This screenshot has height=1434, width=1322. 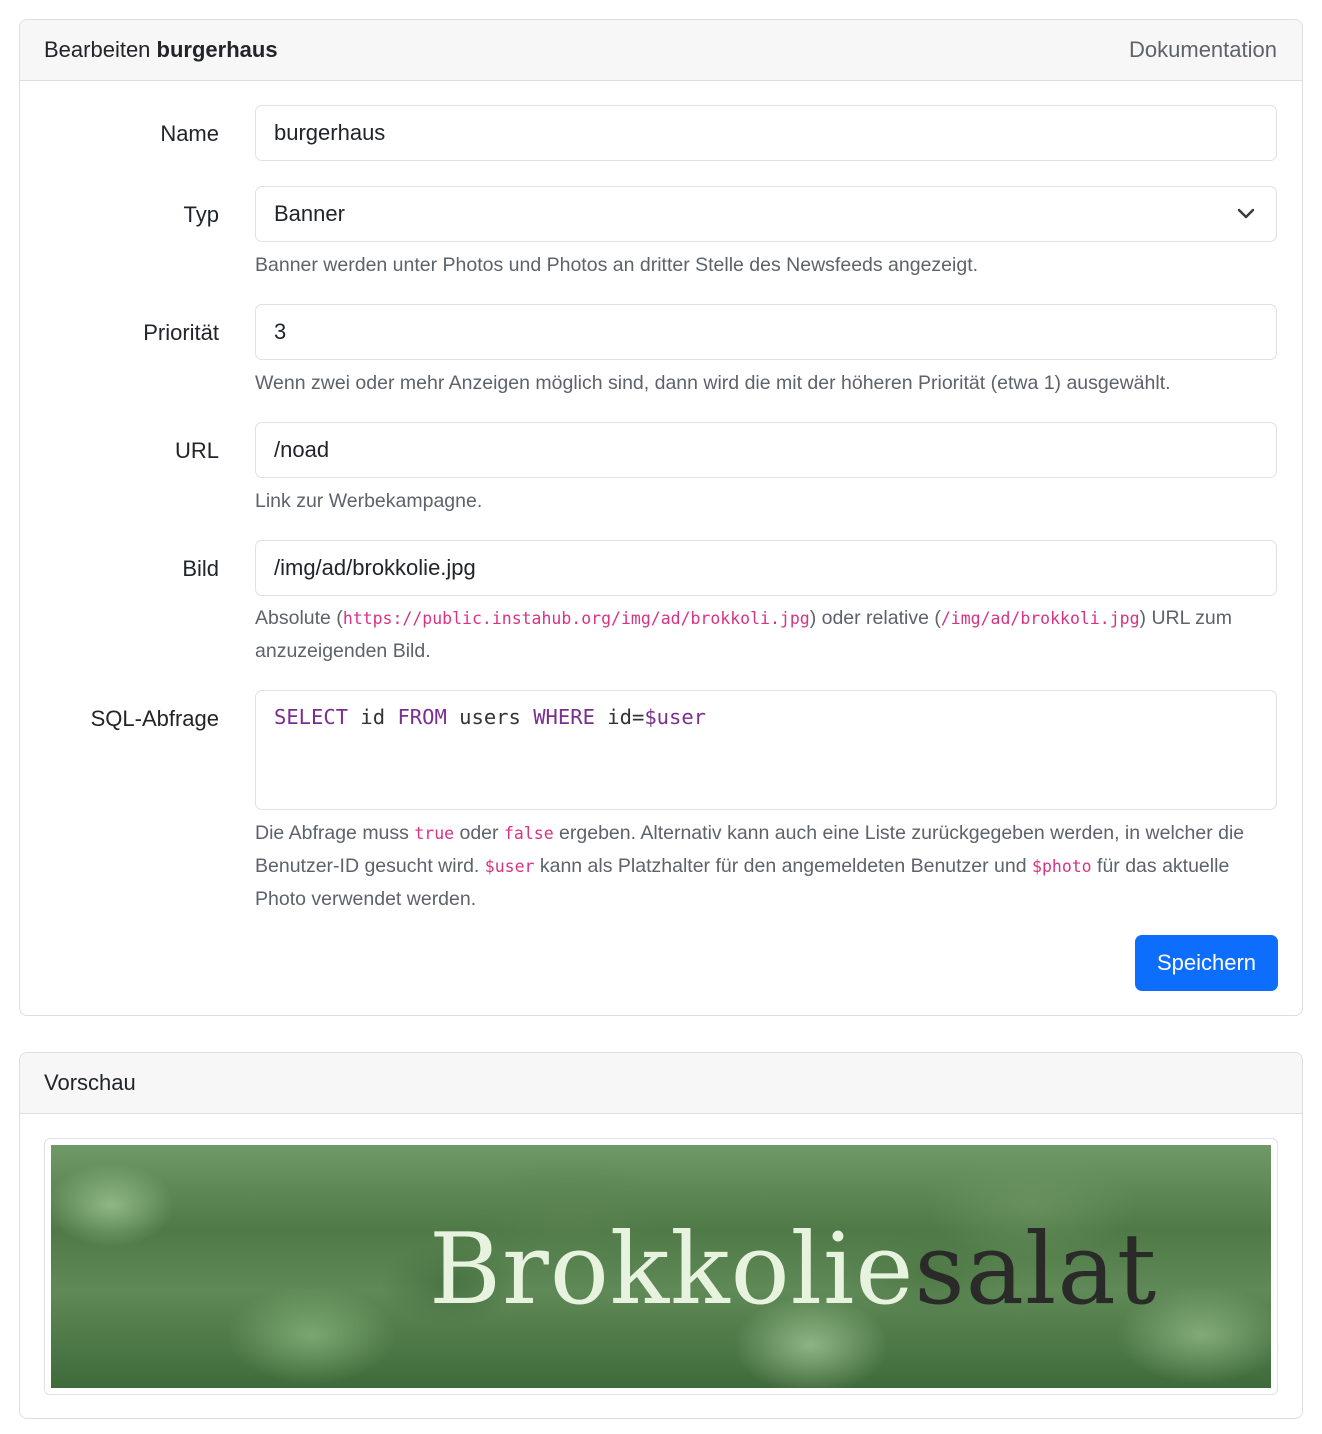 What do you see at coordinates (90, 1082) in the screenshot?
I see `preview-title: Vorschau` at bounding box center [90, 1082].